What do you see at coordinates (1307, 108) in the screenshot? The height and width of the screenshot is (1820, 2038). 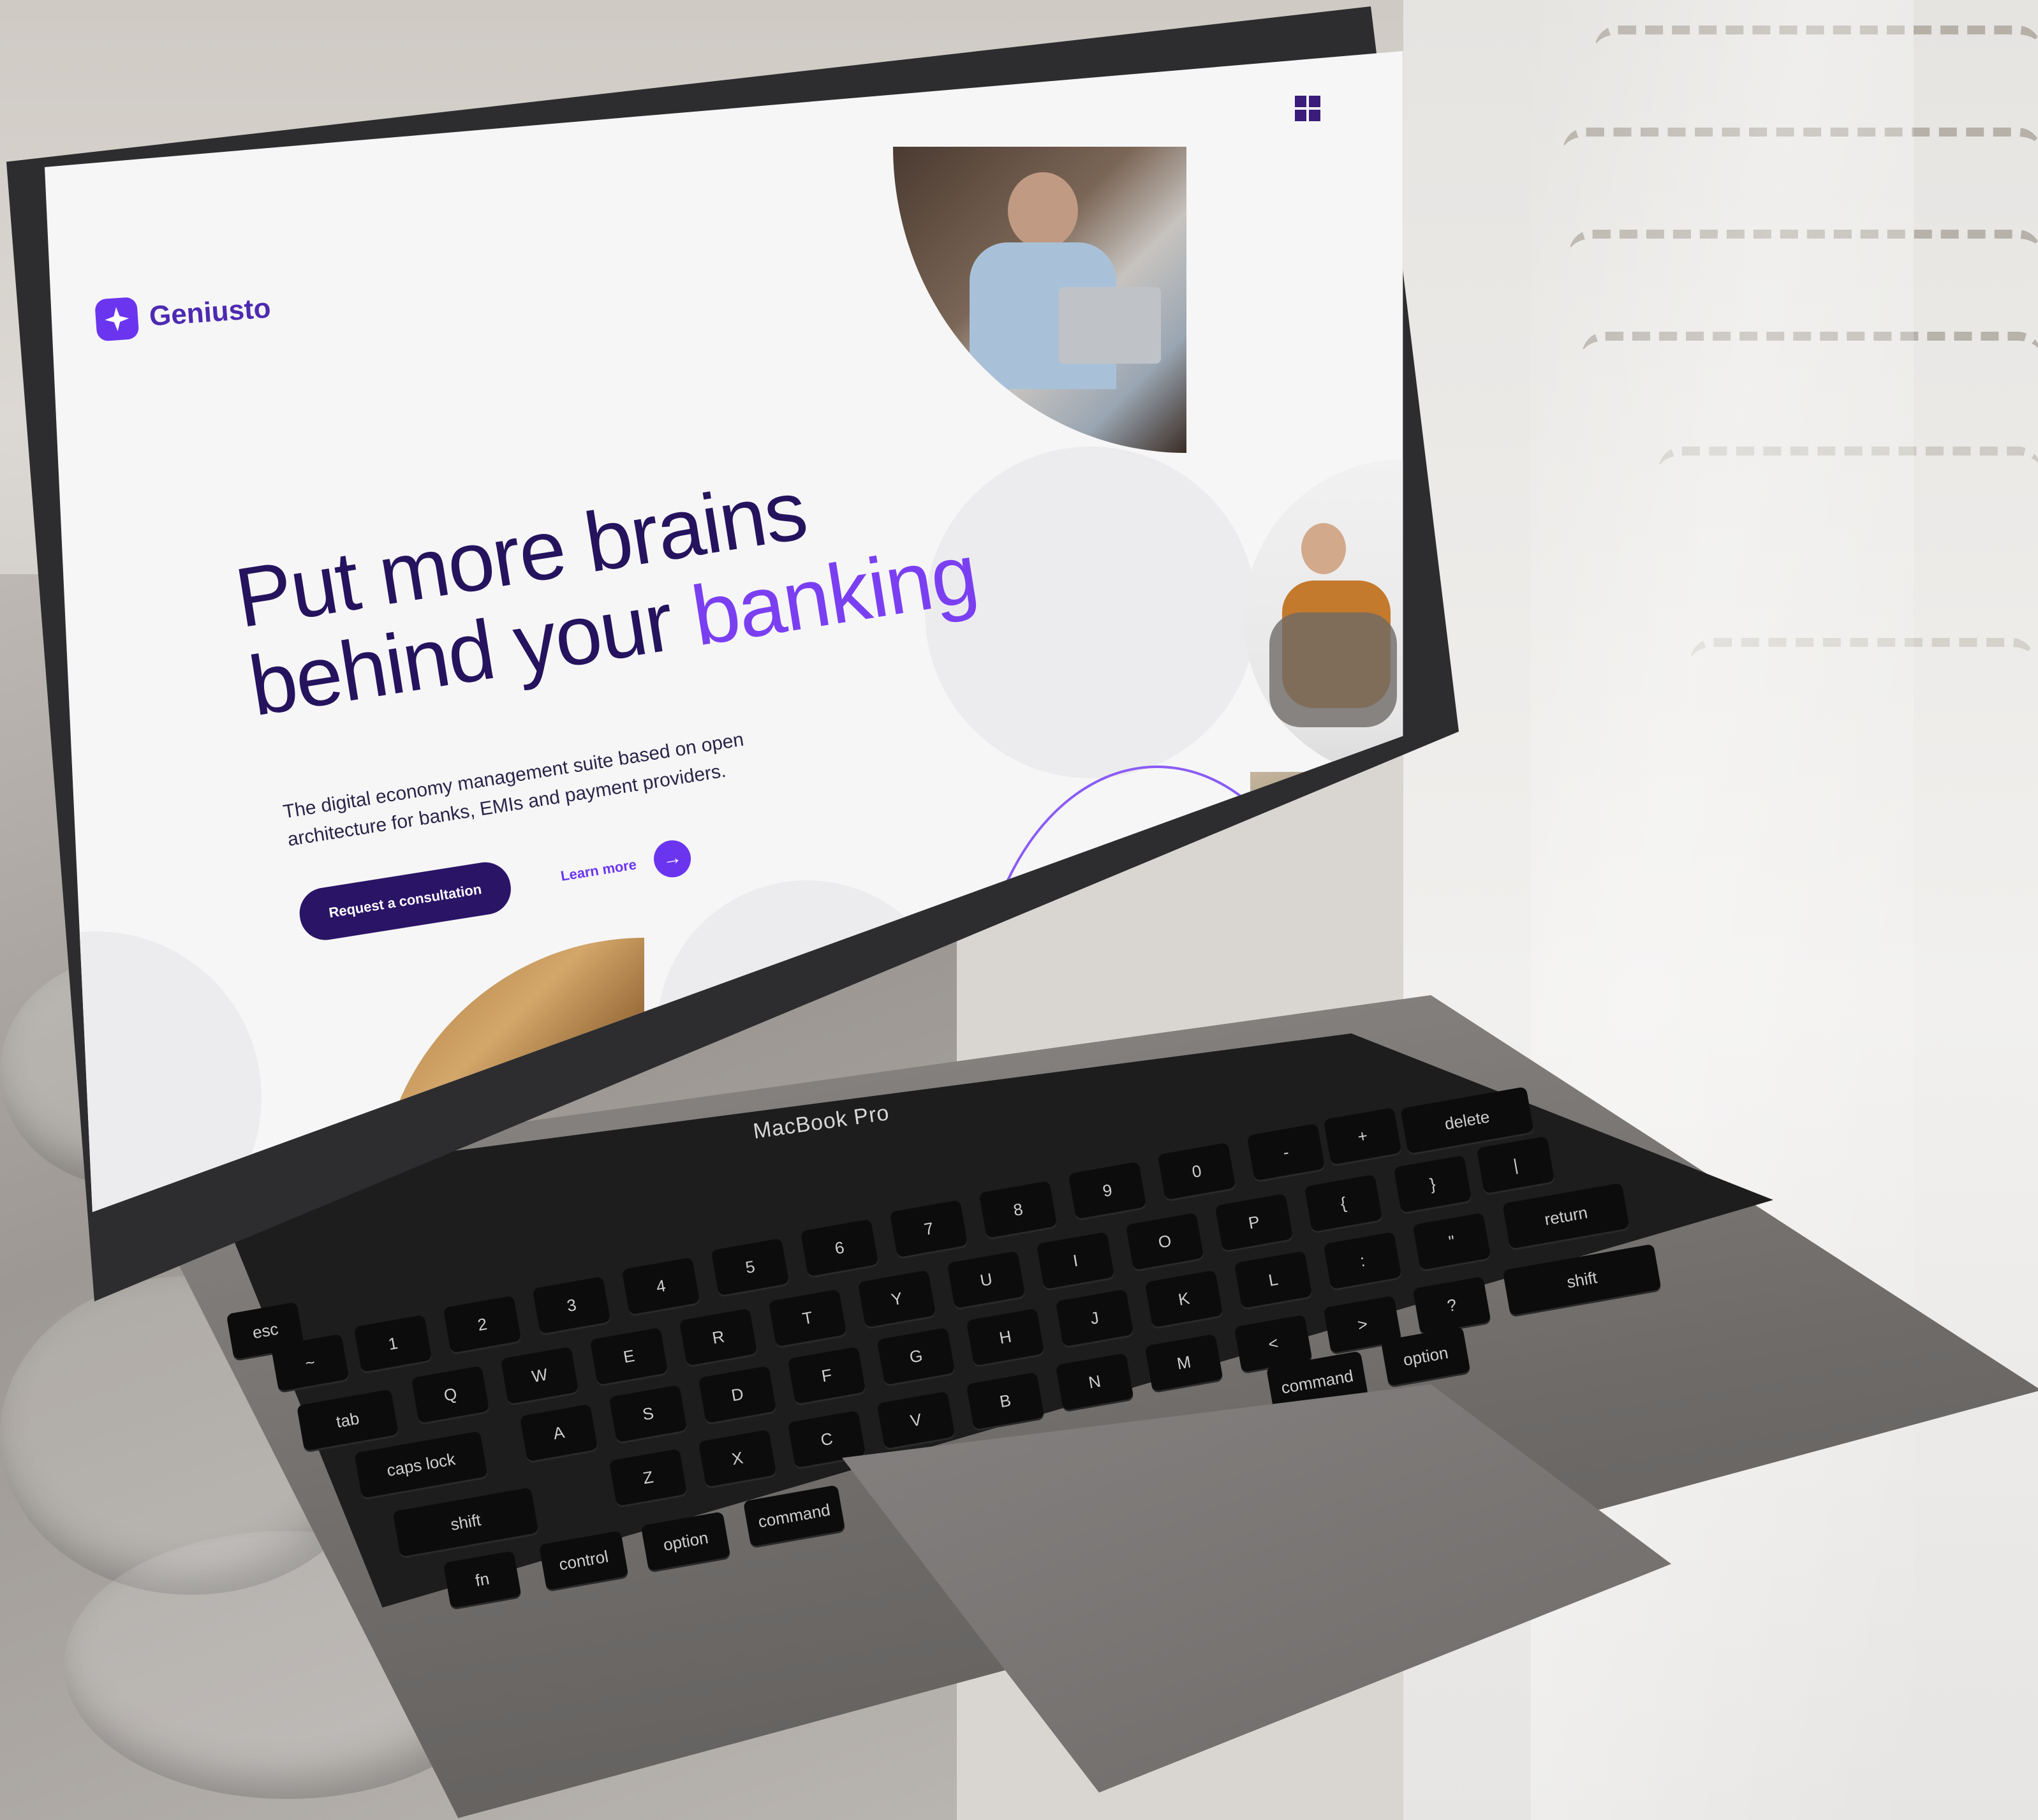 I see `grid-icon` at bounding box center [1307, 108].